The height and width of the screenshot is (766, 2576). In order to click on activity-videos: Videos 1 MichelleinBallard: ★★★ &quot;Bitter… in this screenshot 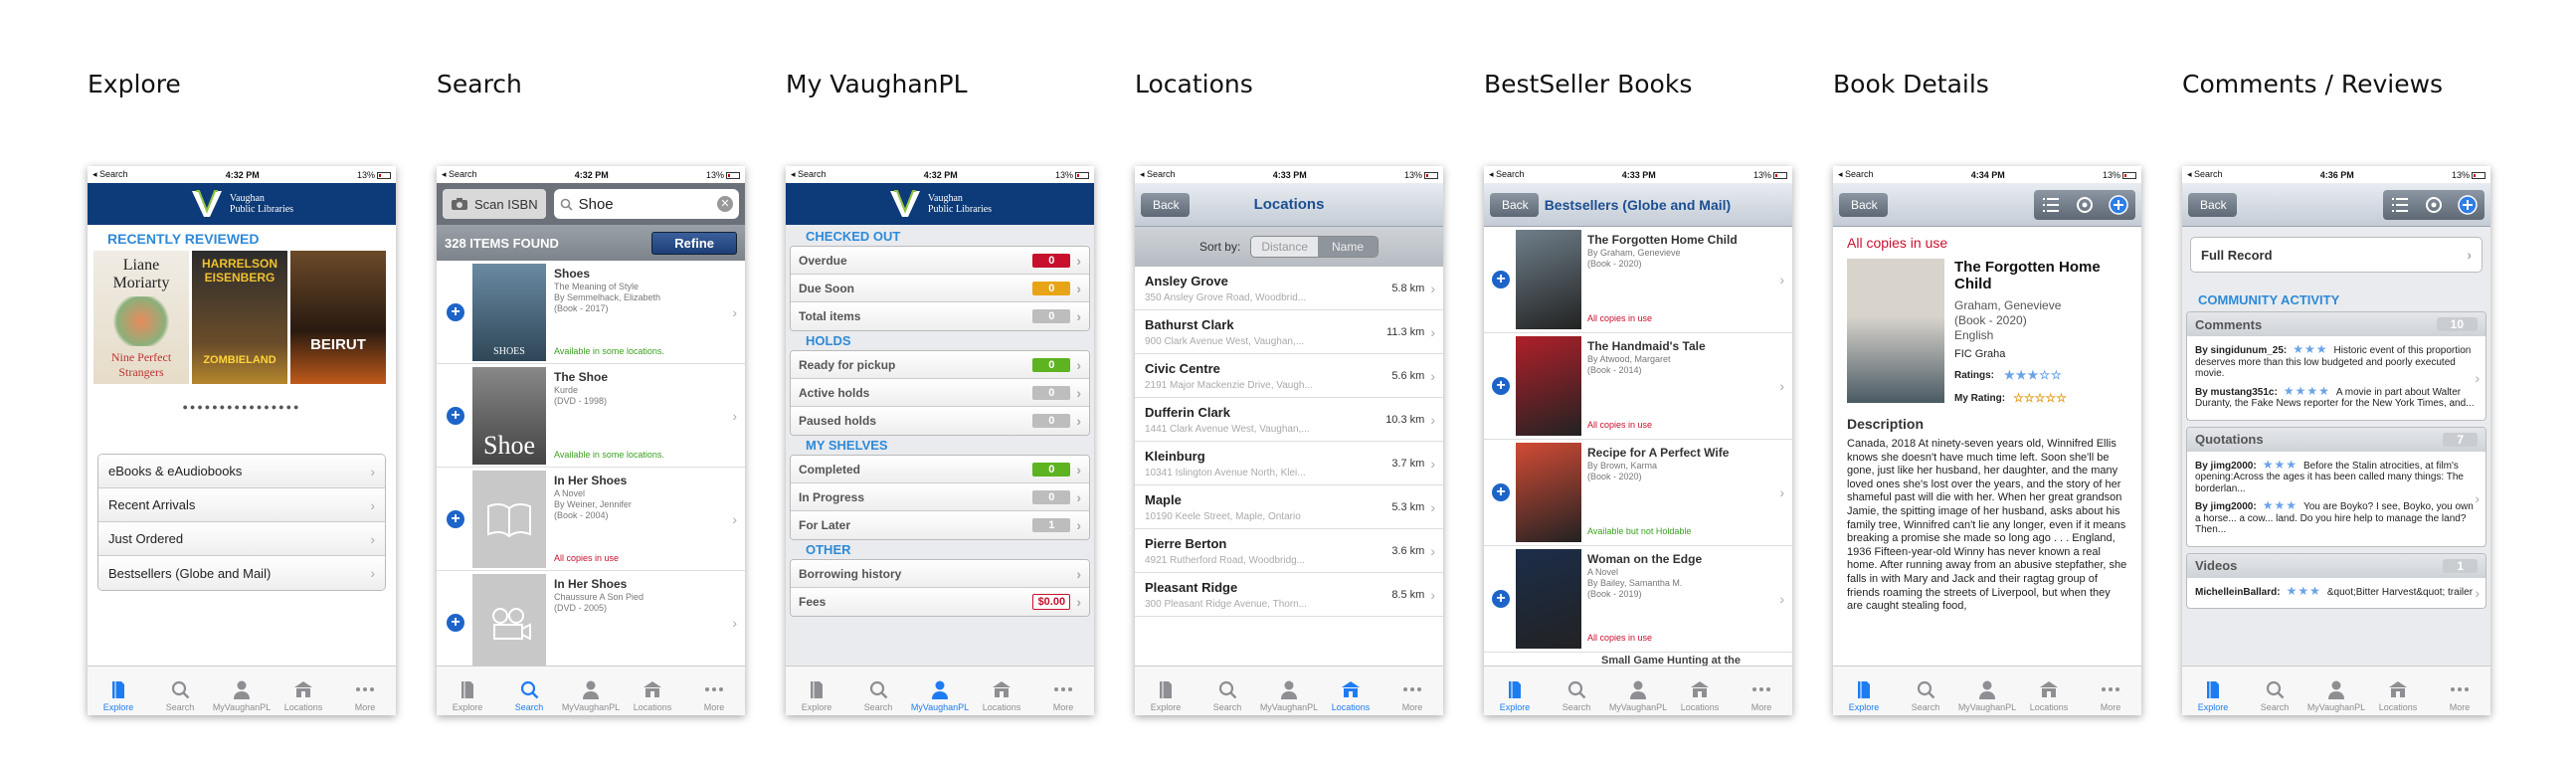, I will do `click(2336, 580)`.